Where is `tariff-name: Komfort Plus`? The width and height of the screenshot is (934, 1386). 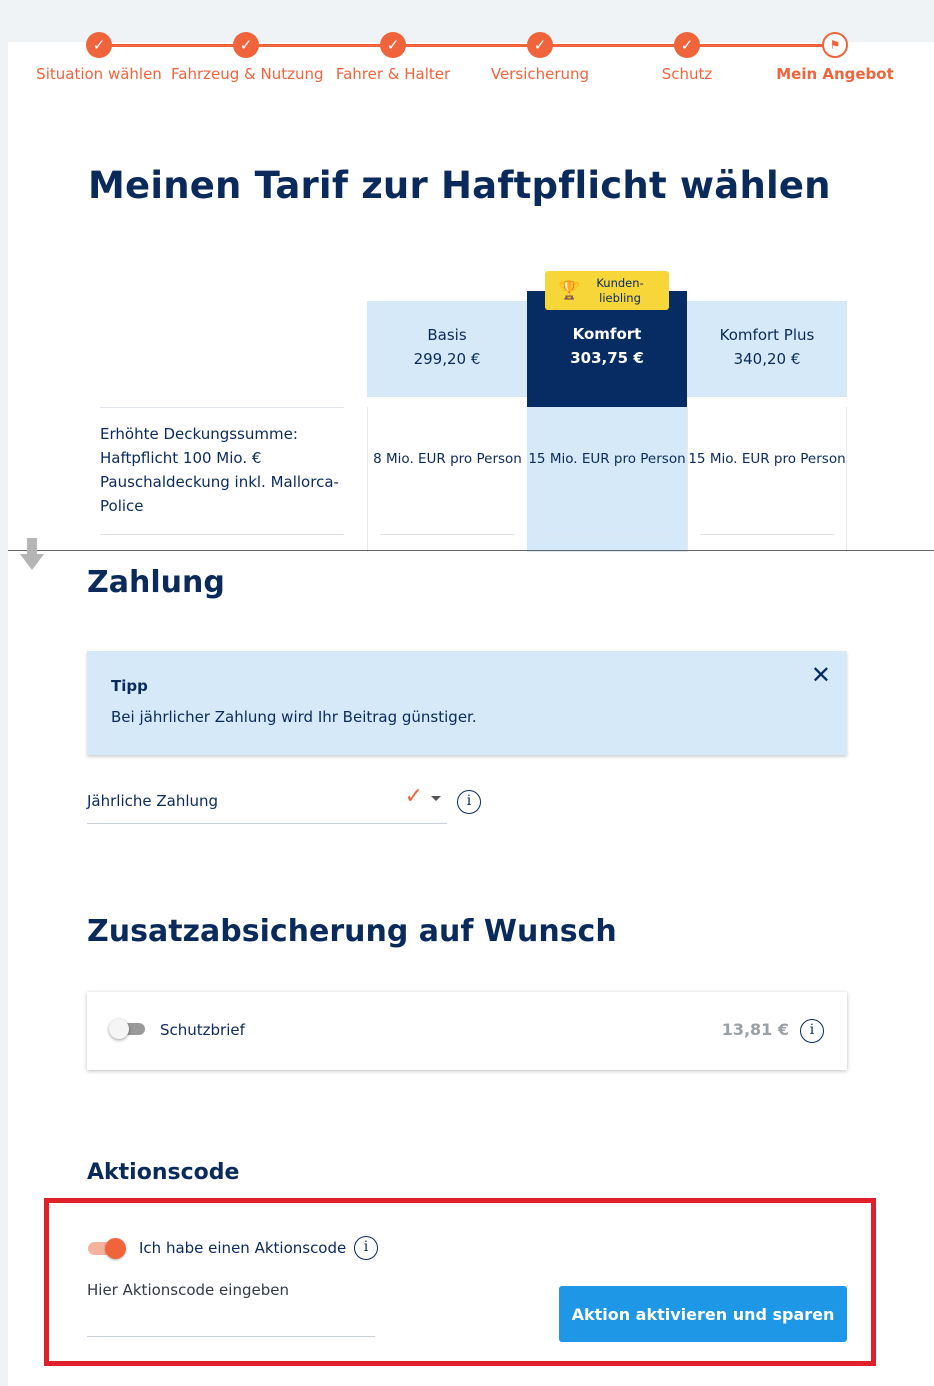
tariff-name: Komfort Plus is located at coordinates (767, 335).